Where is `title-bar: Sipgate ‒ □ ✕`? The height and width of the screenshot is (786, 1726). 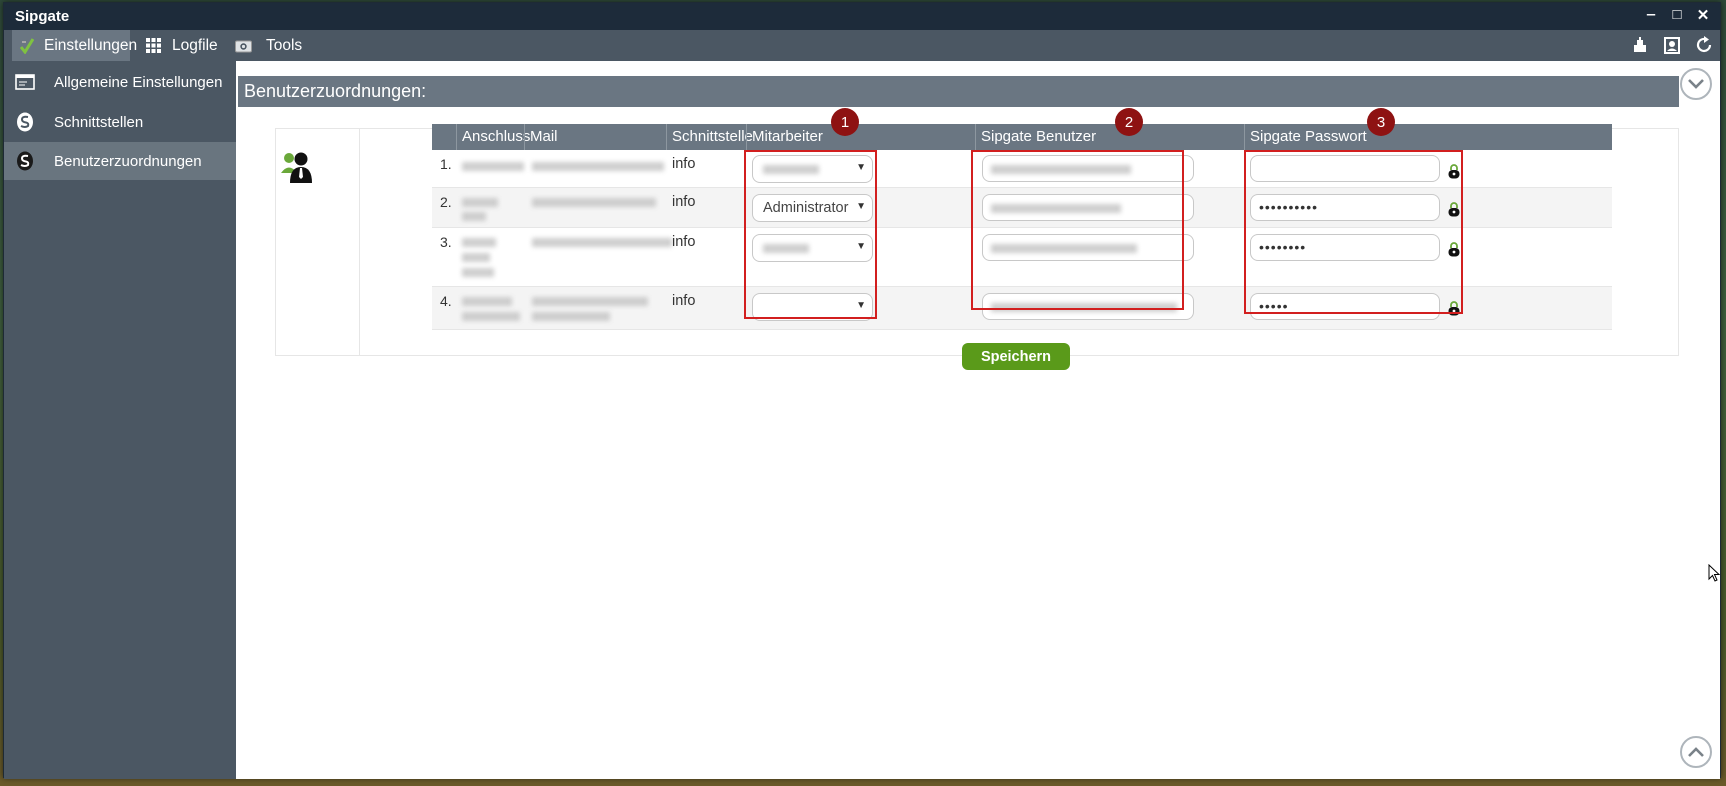
title-bar: Sipgate ‒ □ ✕ is located at coordinates (862, 16).